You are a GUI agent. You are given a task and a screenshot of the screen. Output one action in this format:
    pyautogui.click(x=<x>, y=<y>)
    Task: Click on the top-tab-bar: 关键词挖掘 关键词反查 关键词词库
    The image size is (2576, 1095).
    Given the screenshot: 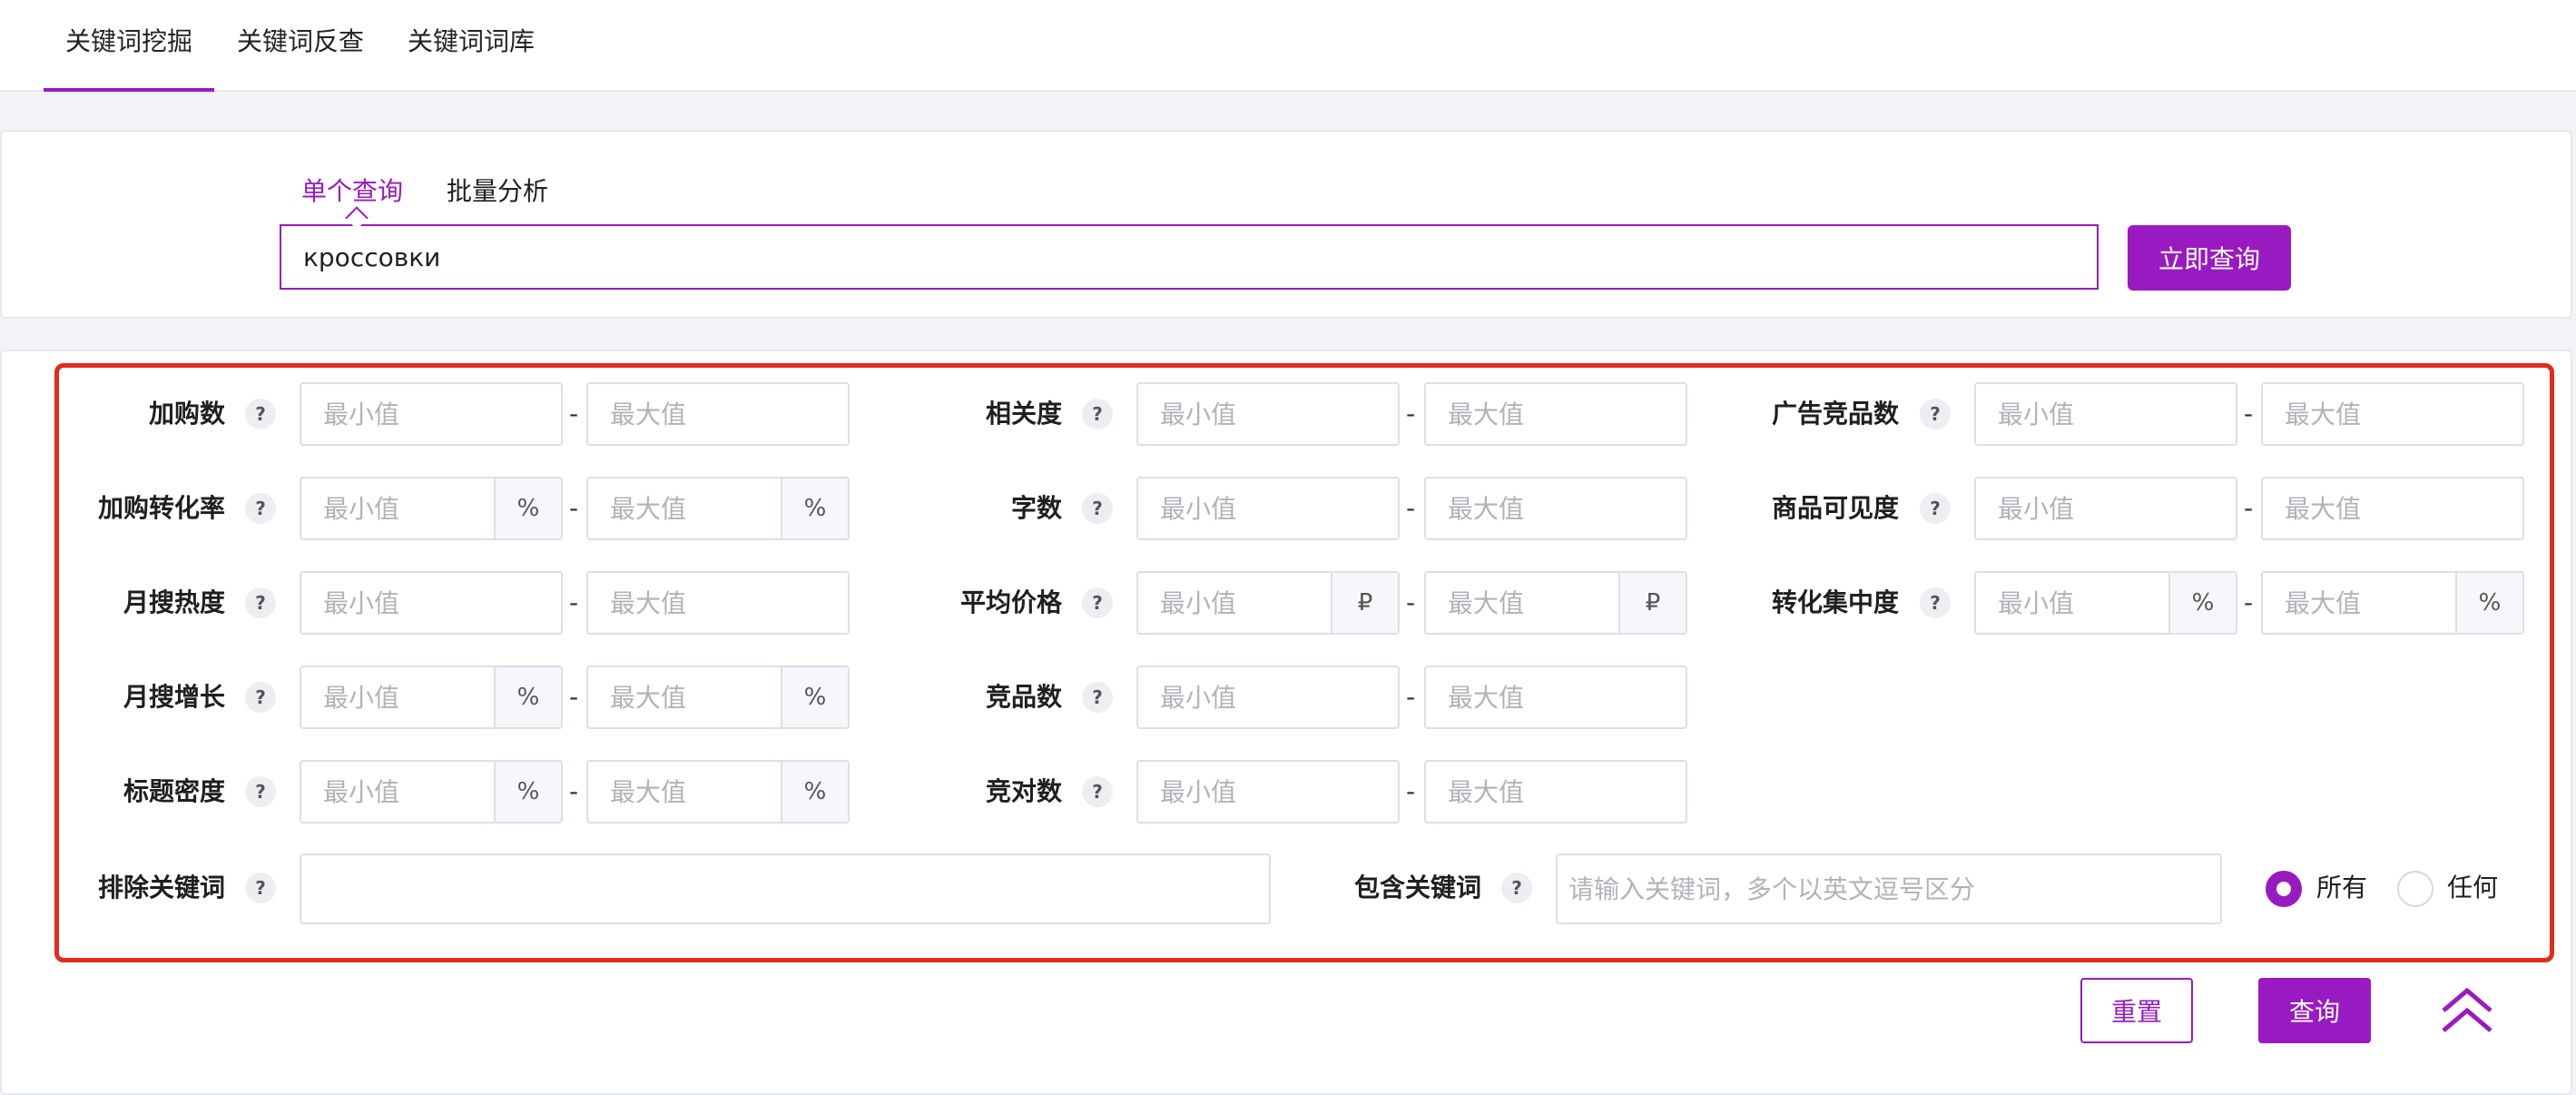 What is the action you would take?
    pyautogui.click(x=1288, y=46)
    